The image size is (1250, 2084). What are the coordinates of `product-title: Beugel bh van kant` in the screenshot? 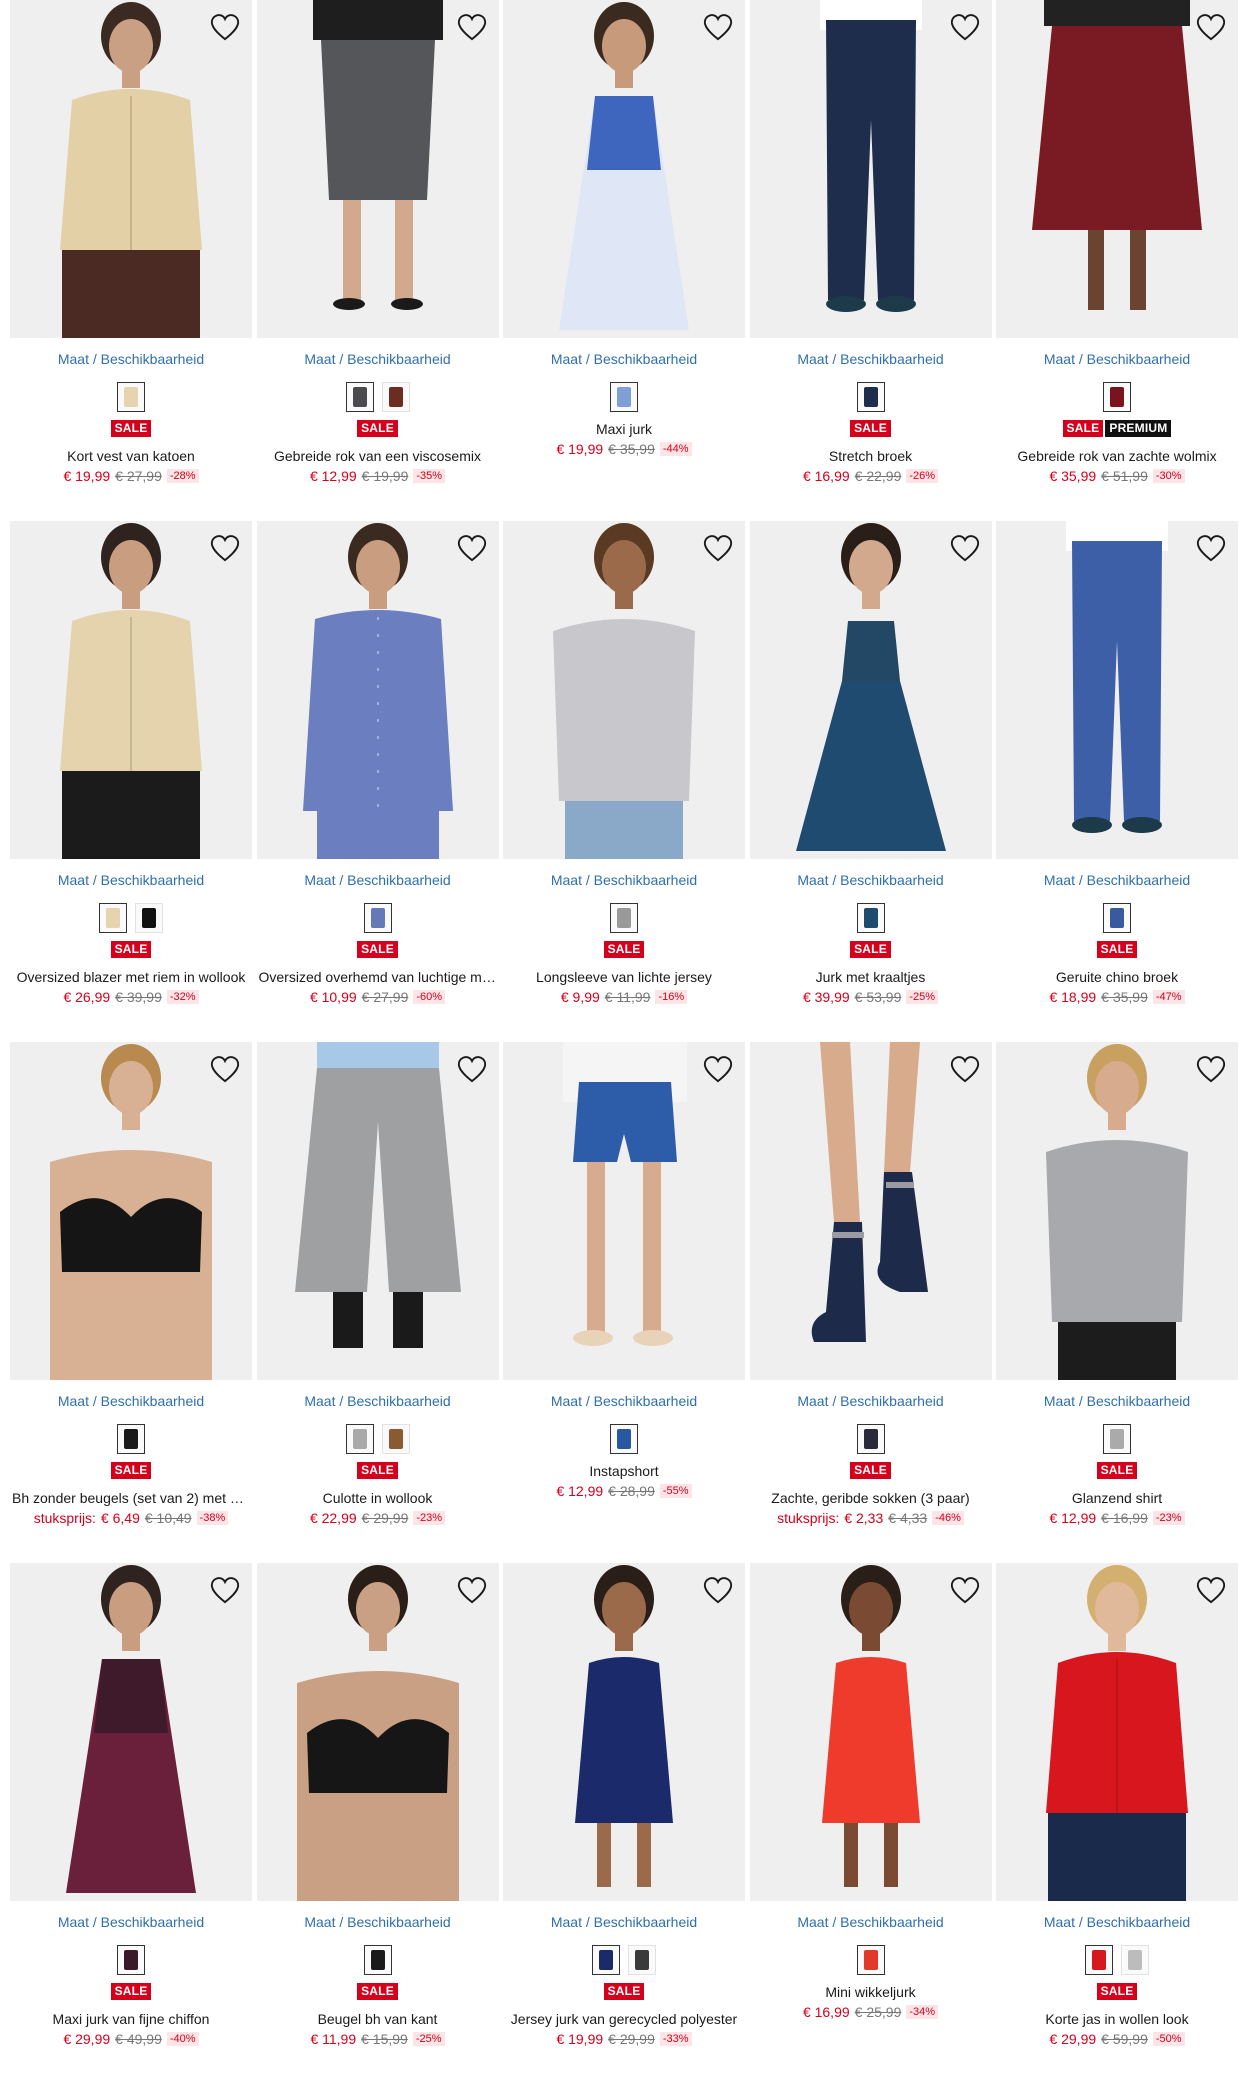 It's located at (378, 2019).